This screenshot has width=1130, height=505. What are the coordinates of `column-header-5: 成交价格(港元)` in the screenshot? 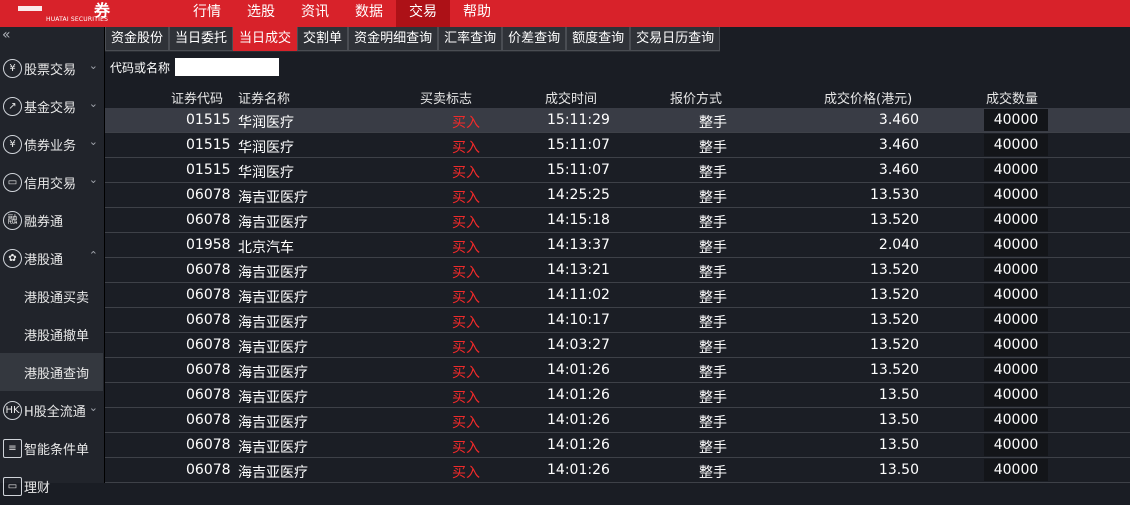 It's located at (868, 97).